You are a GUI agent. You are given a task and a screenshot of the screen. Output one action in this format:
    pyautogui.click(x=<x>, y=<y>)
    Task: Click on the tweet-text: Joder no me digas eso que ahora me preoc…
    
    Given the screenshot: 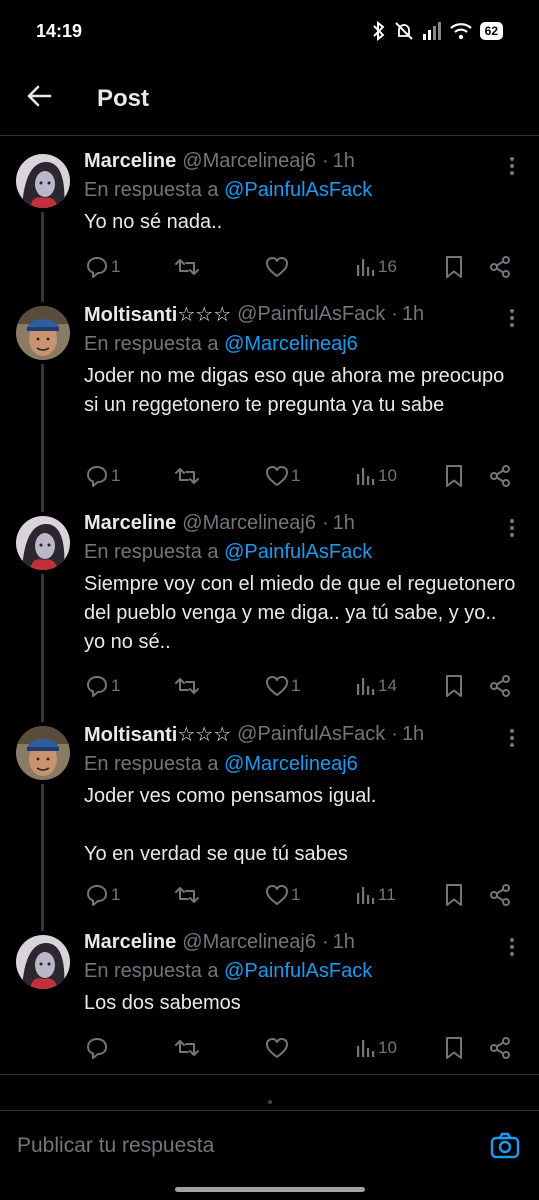 What is the action you would take?
    pyautogui.click(x=297, y=390)
    